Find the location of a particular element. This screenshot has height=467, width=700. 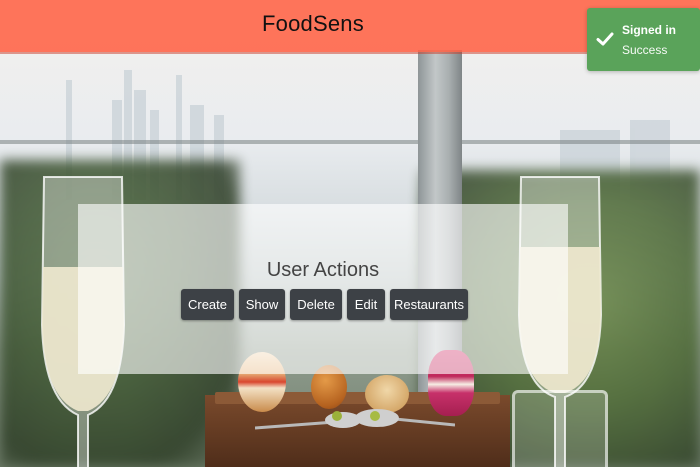

brand-logo-text: FoodSens is located at coordinates (313, 24).